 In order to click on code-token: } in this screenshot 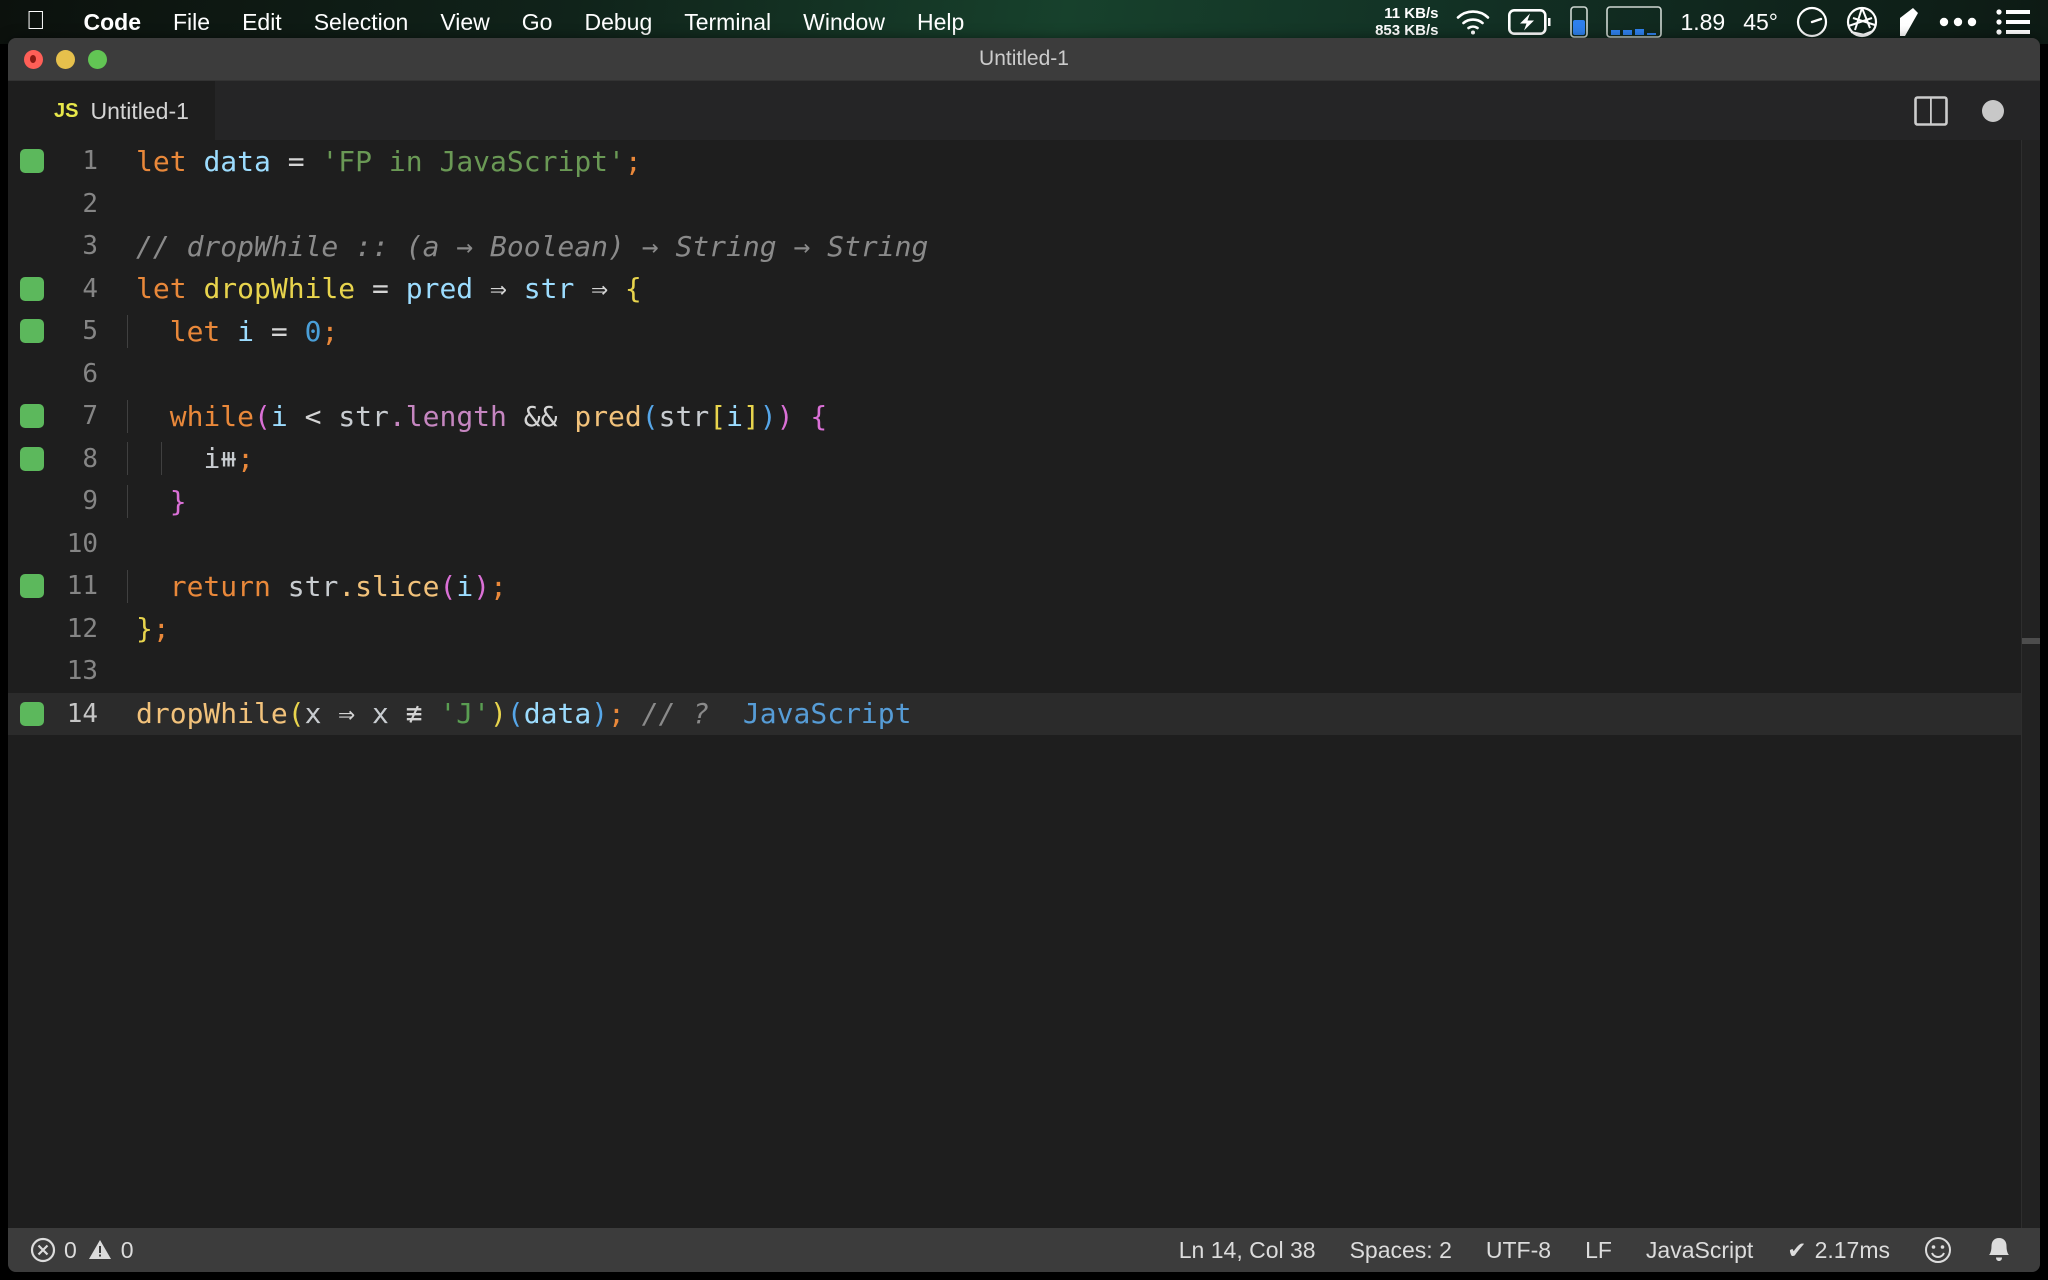, I will do `click(178, 501)`.